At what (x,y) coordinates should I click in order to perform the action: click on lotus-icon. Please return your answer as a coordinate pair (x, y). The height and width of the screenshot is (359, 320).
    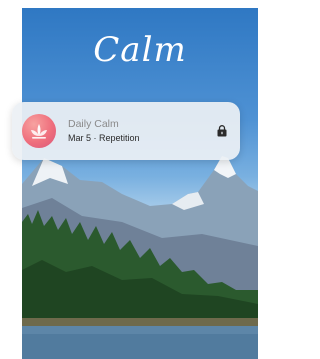
    Looking at the image, I should click on (39, 131).